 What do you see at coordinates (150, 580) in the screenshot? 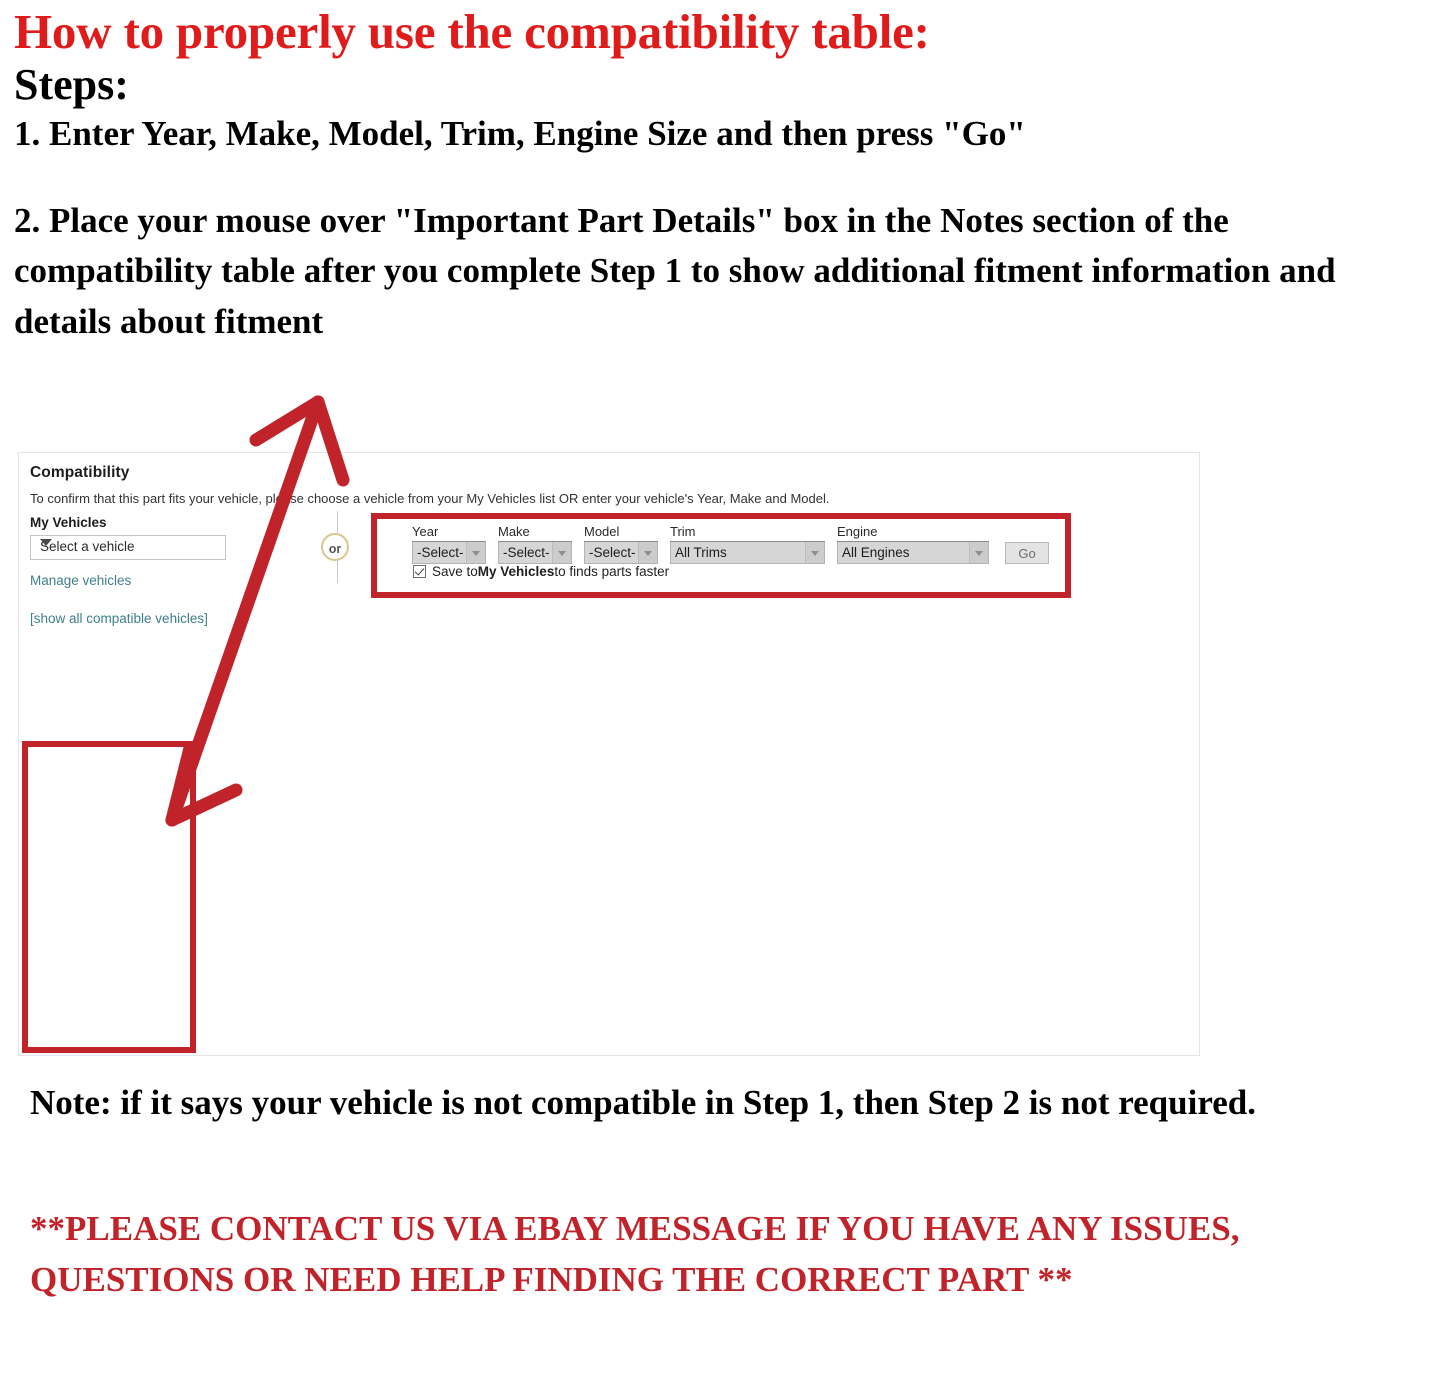
I see `manage-vehicles-link: Manage vehicles` at bounding box center [150, 580].